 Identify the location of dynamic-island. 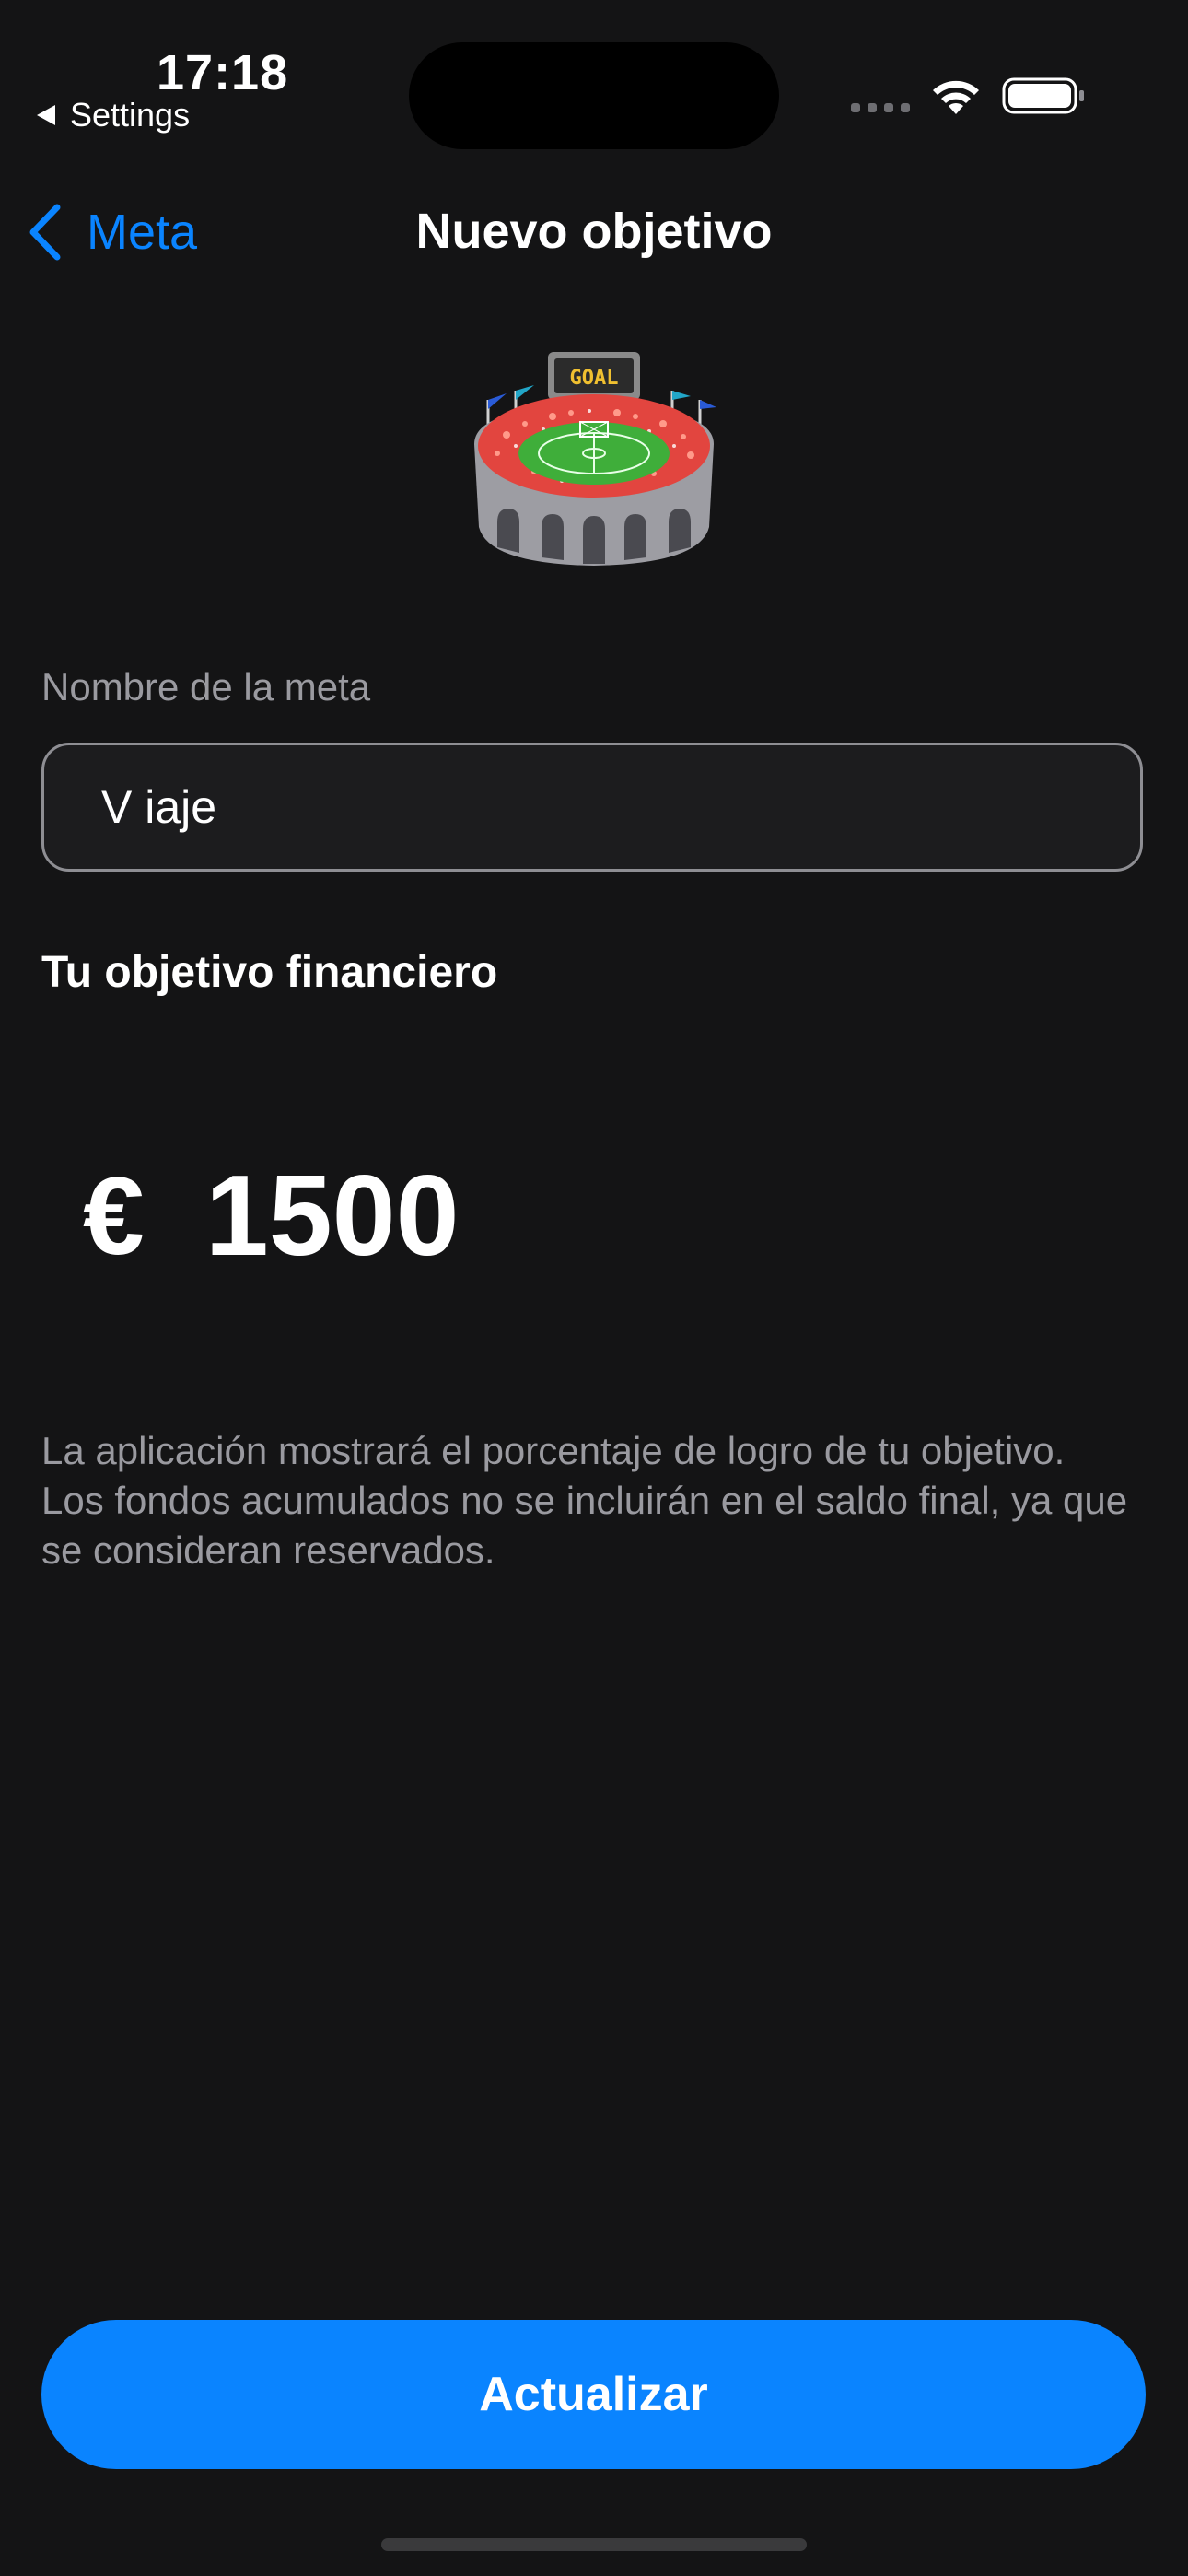
(594, 95).